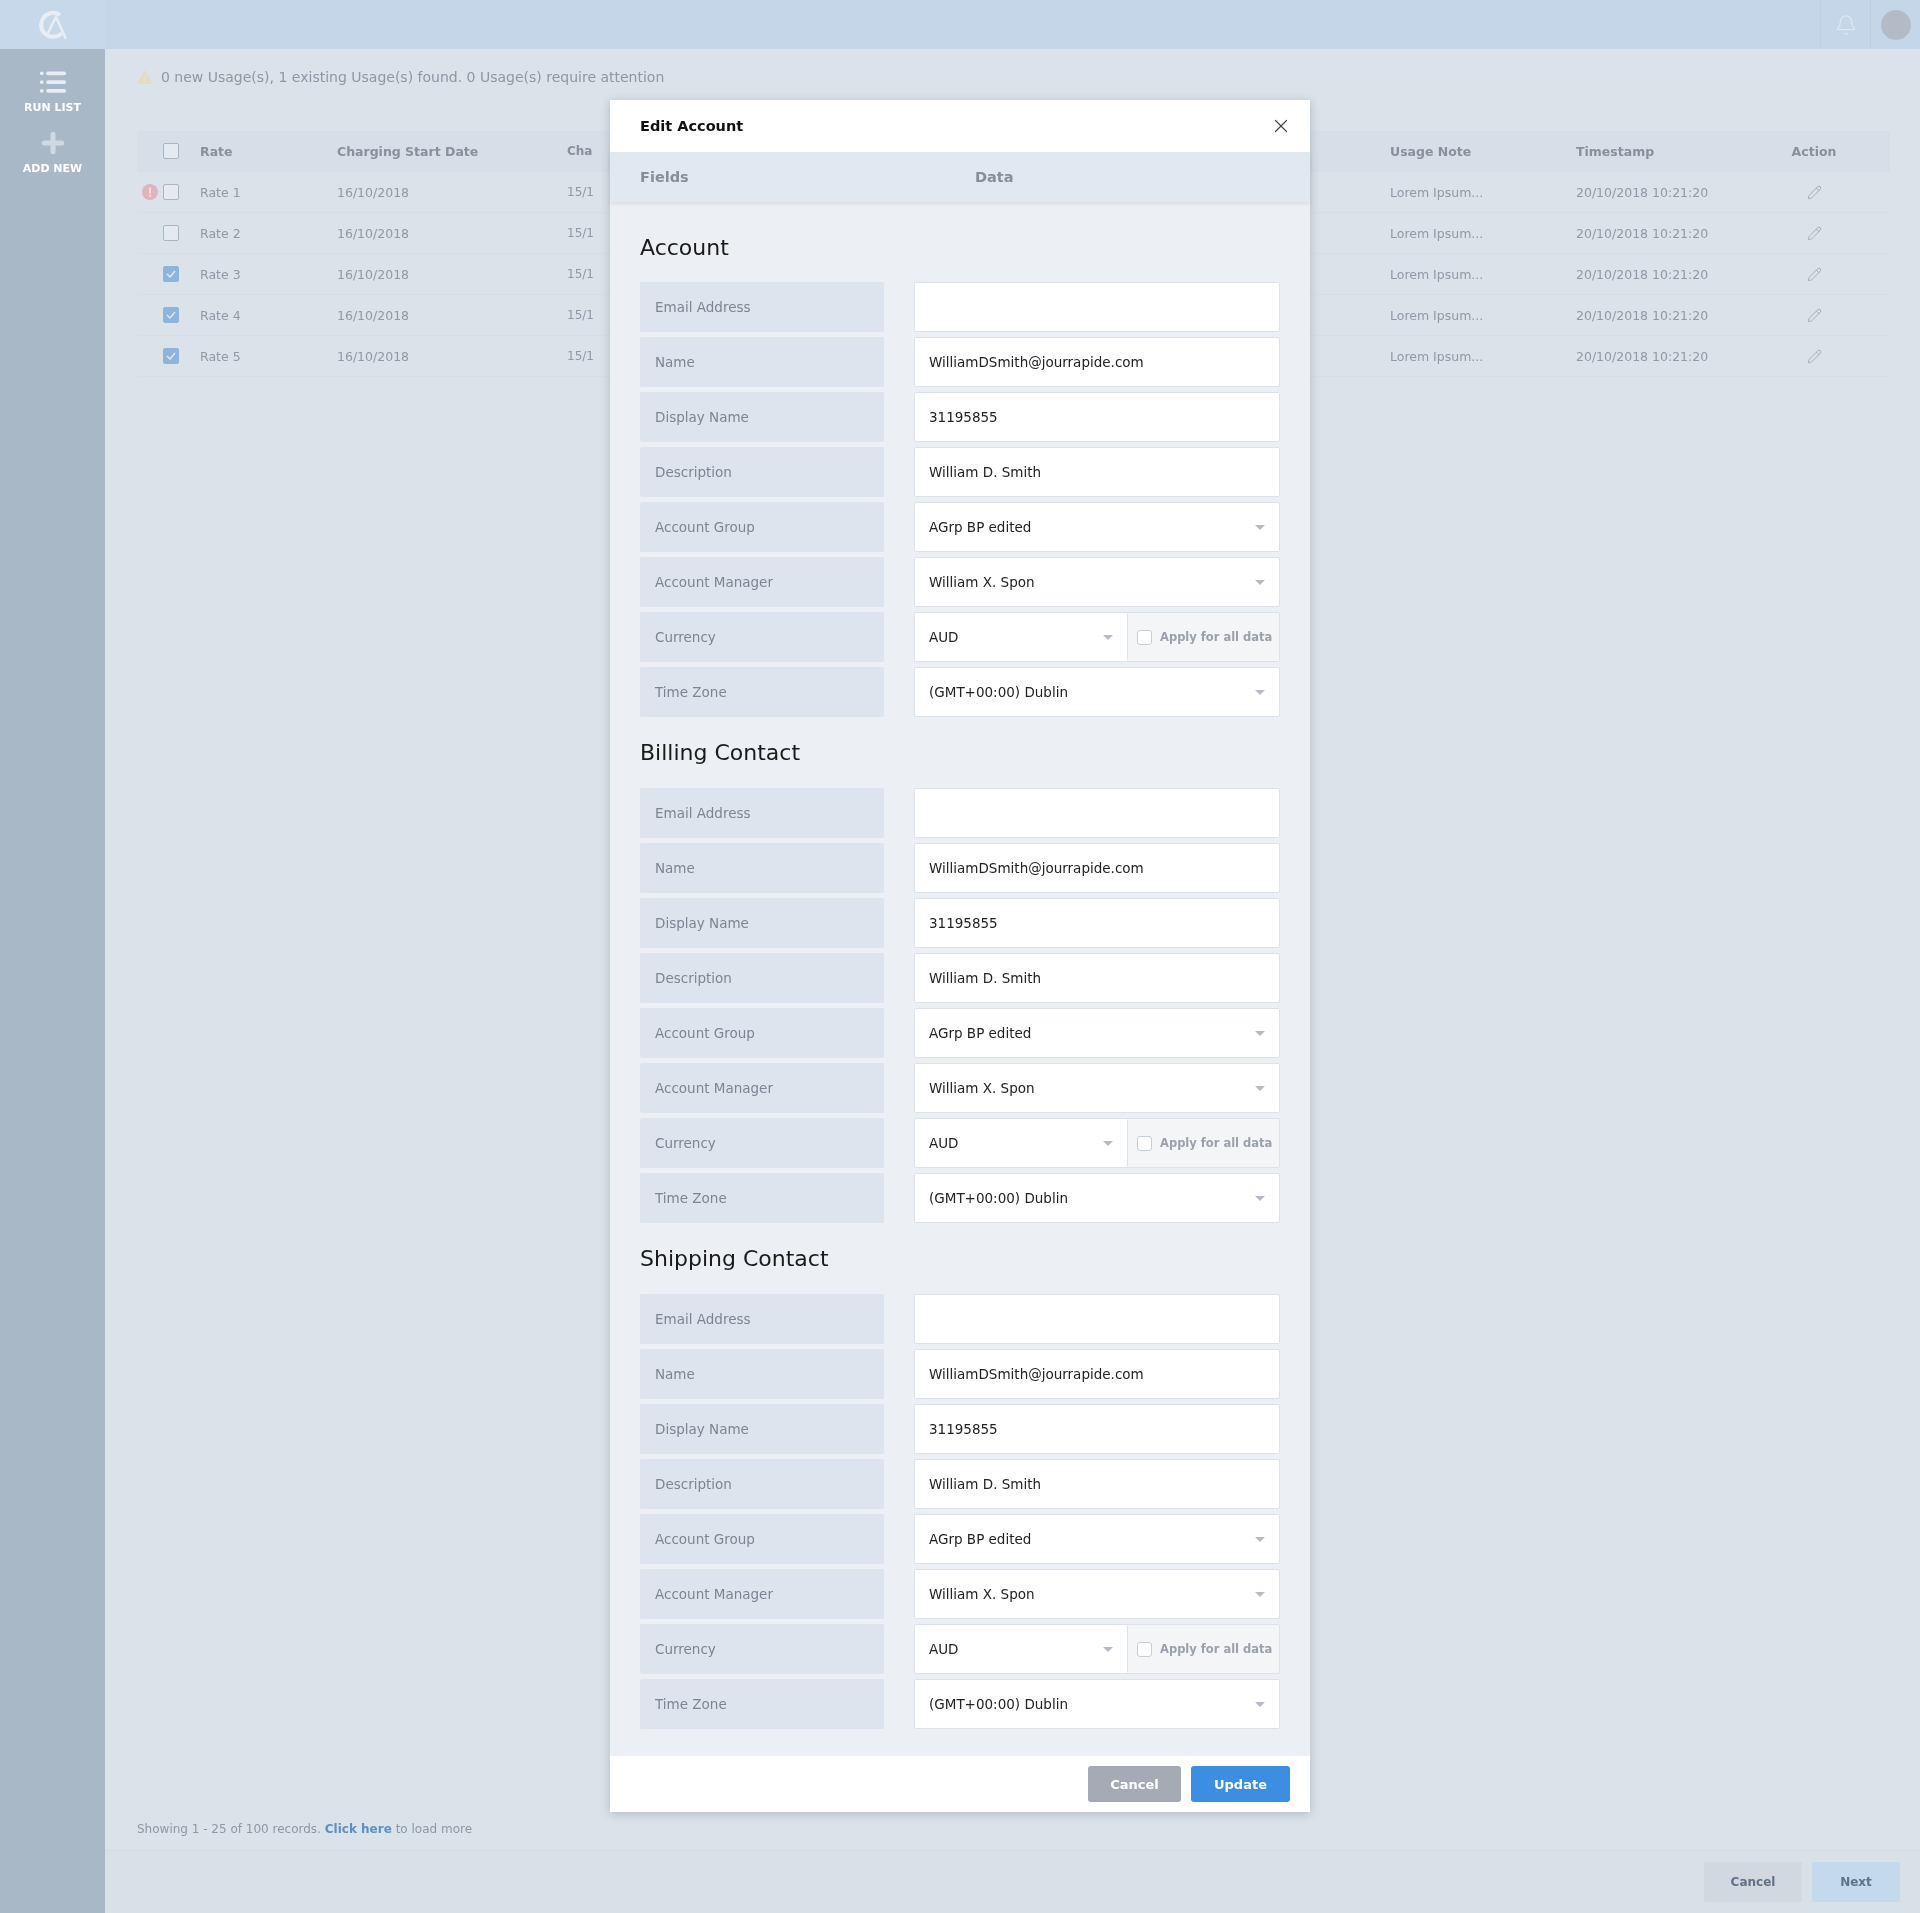 The height and width of the screenshot is (1913, 1920). Describe the element at coordinates (692, 126) in the screenshot. I see `dialog-title: Edit Account` at that location.